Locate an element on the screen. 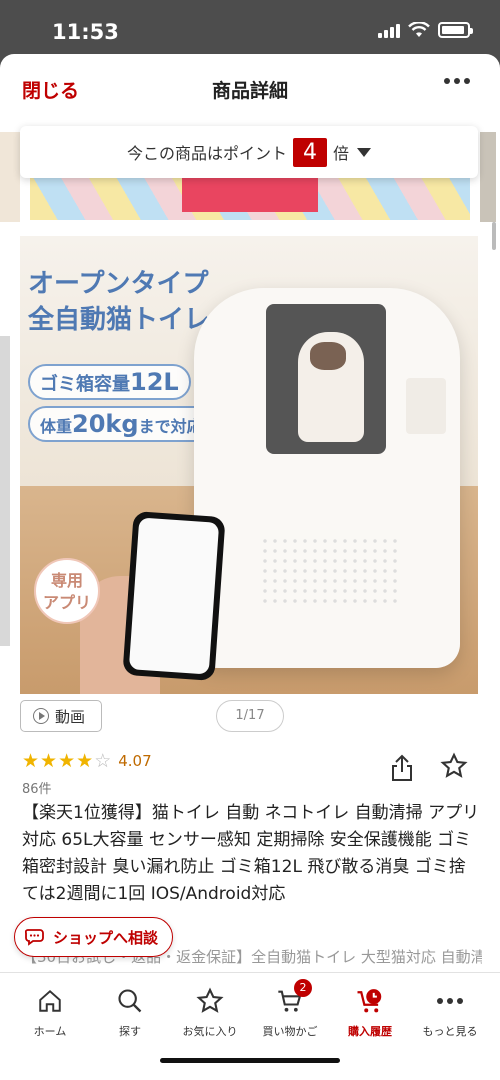 The height and width of the screenshot is (1080, 500). favorite-star-icon is located at coordinates (454, 766).